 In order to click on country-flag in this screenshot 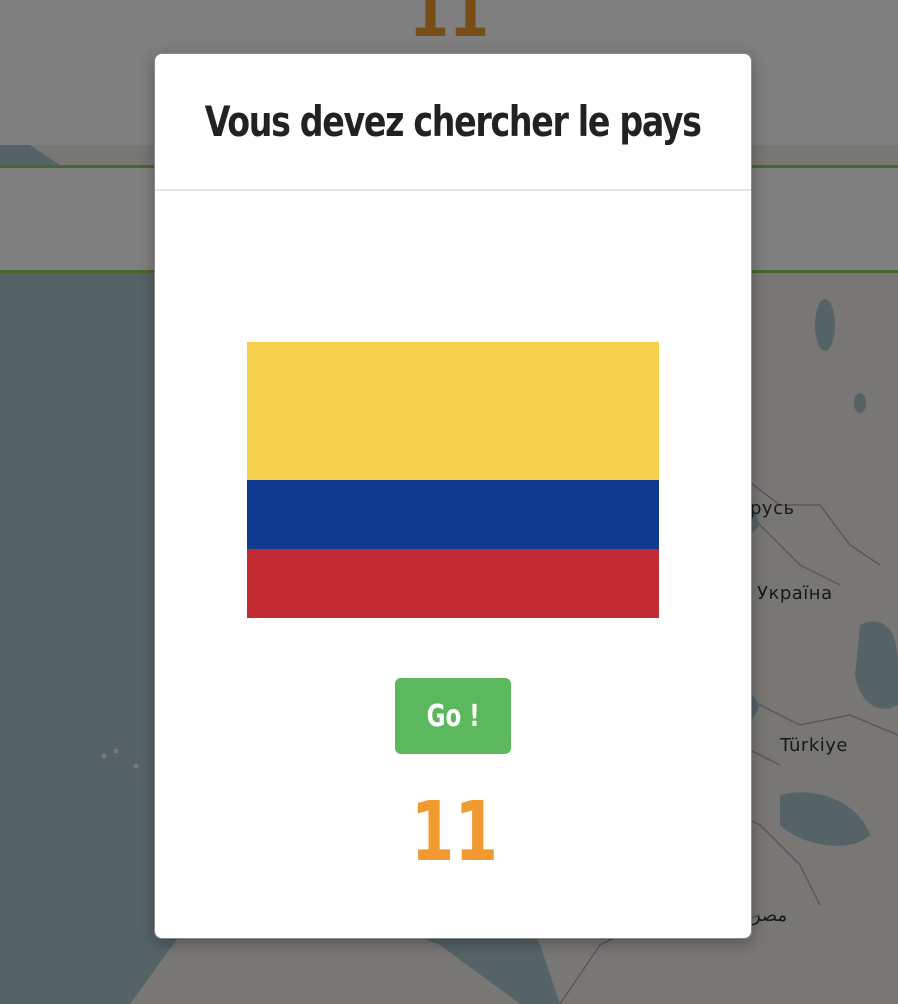, I will do `click(453, 480)`.